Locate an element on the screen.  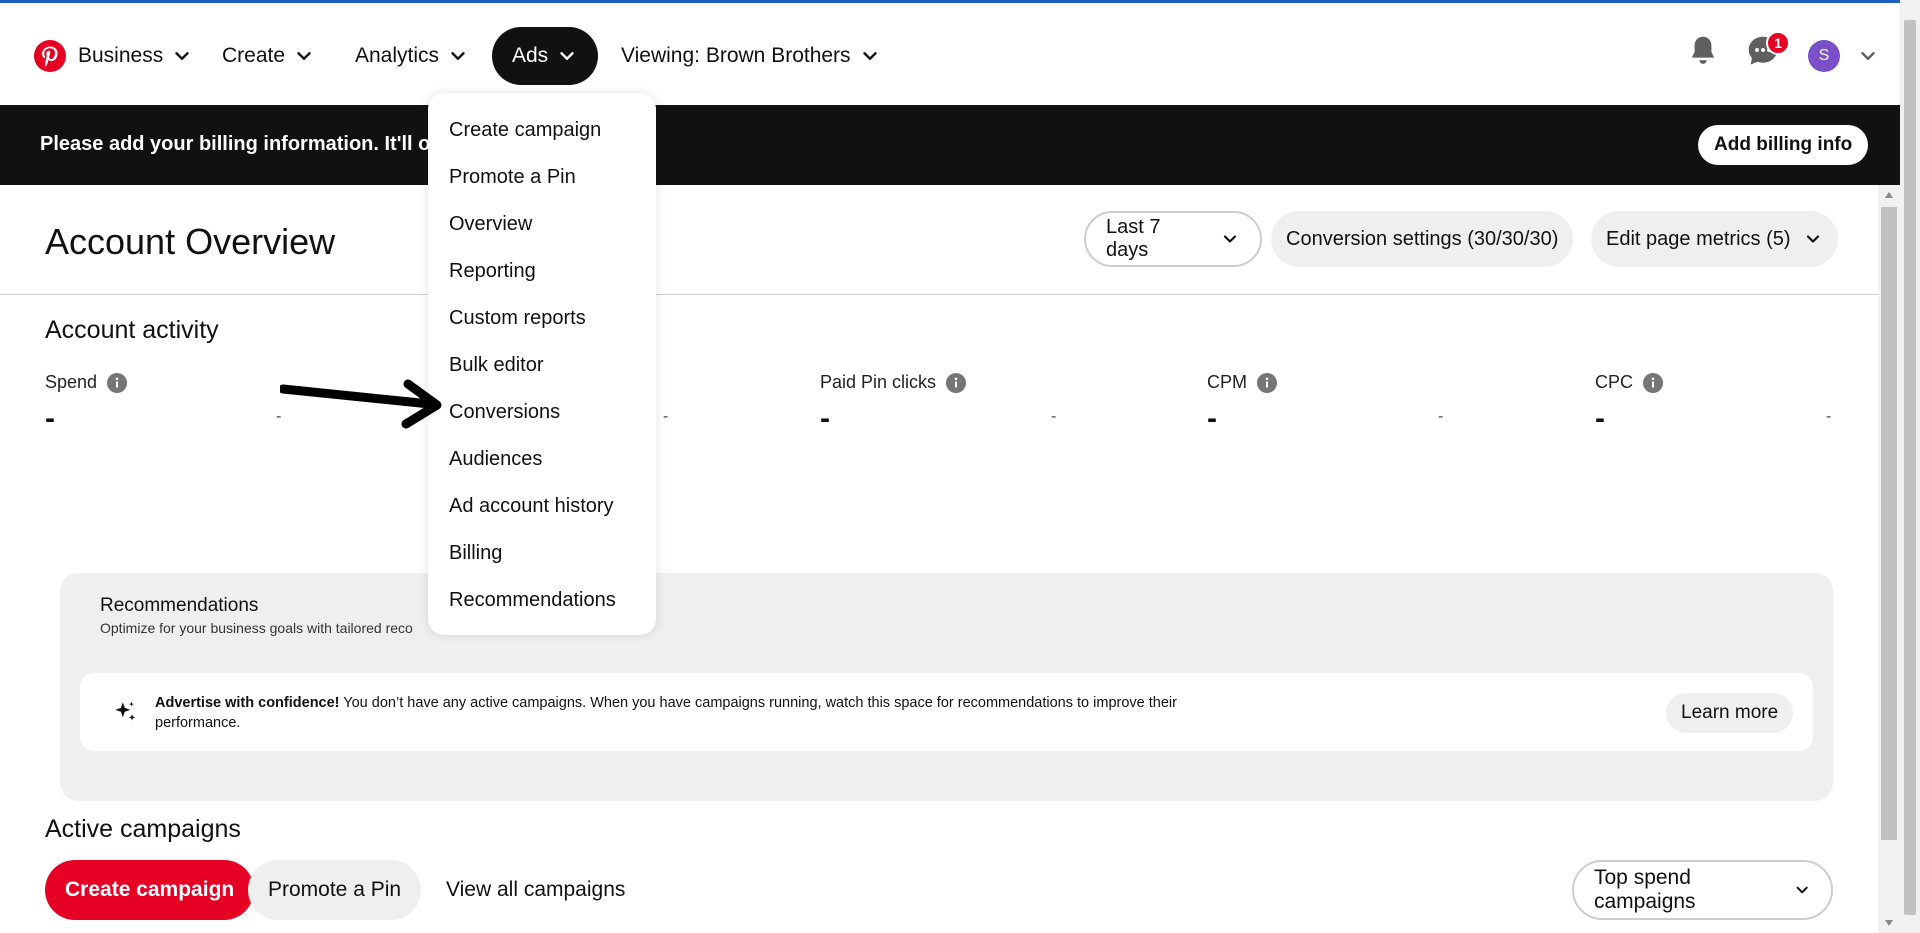
window-scrollbar is located at coordinates (1910, 466).